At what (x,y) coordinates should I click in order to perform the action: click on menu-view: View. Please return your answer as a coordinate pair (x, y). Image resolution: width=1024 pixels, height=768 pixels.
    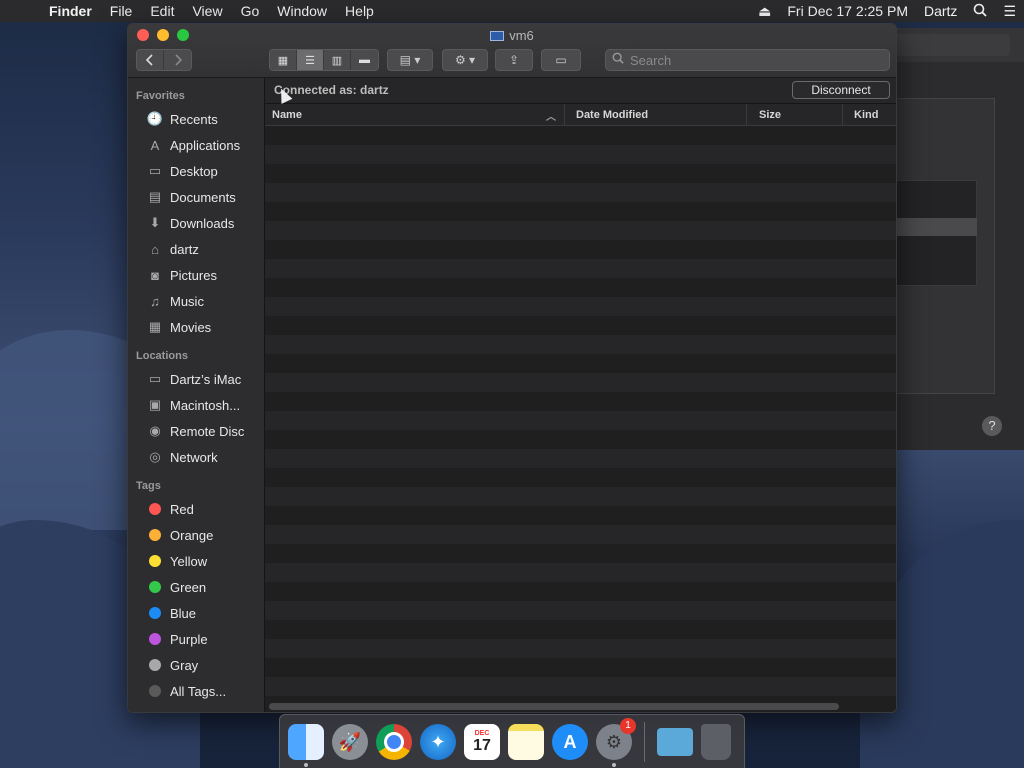
    Looking at the image, I should click on (207, 11).